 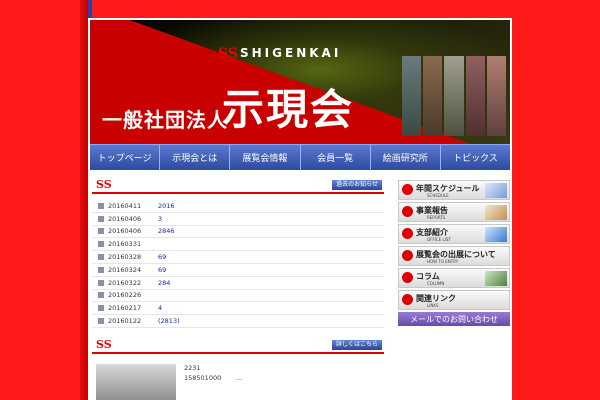 What do you see at coordinates (238, 186) in the screenshot?
I see `news-header: SS 過去のお知らせ` at bounding box center [238, 186].